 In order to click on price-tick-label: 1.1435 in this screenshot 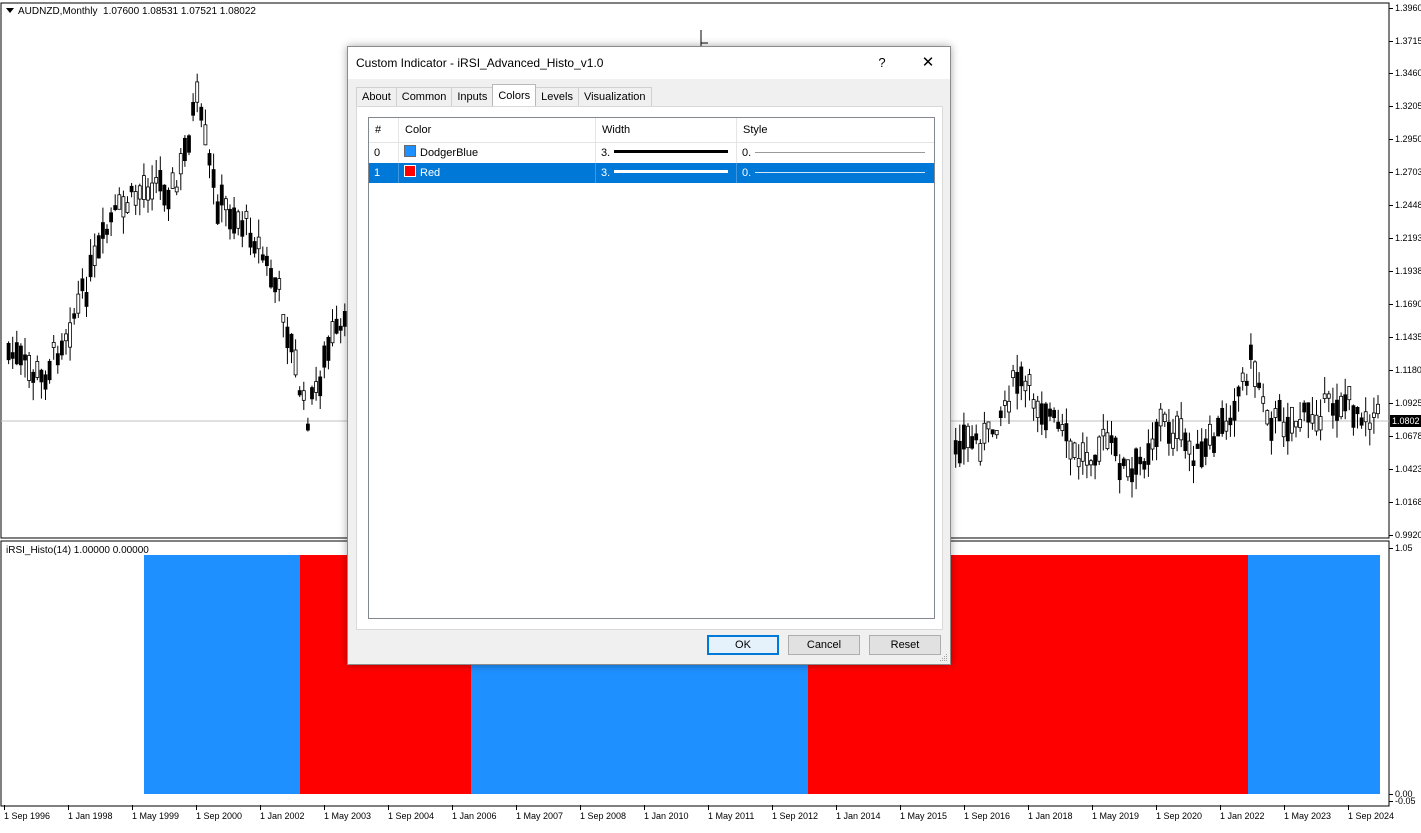, I will do `click(1405, 337)`.